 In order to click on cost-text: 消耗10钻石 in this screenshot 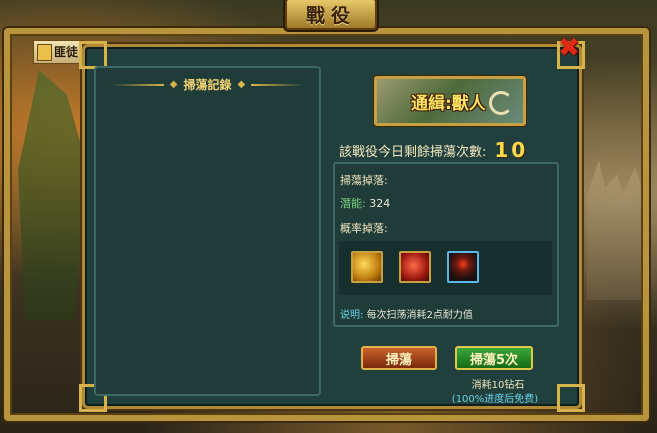, I will do `click(498, 385)`.